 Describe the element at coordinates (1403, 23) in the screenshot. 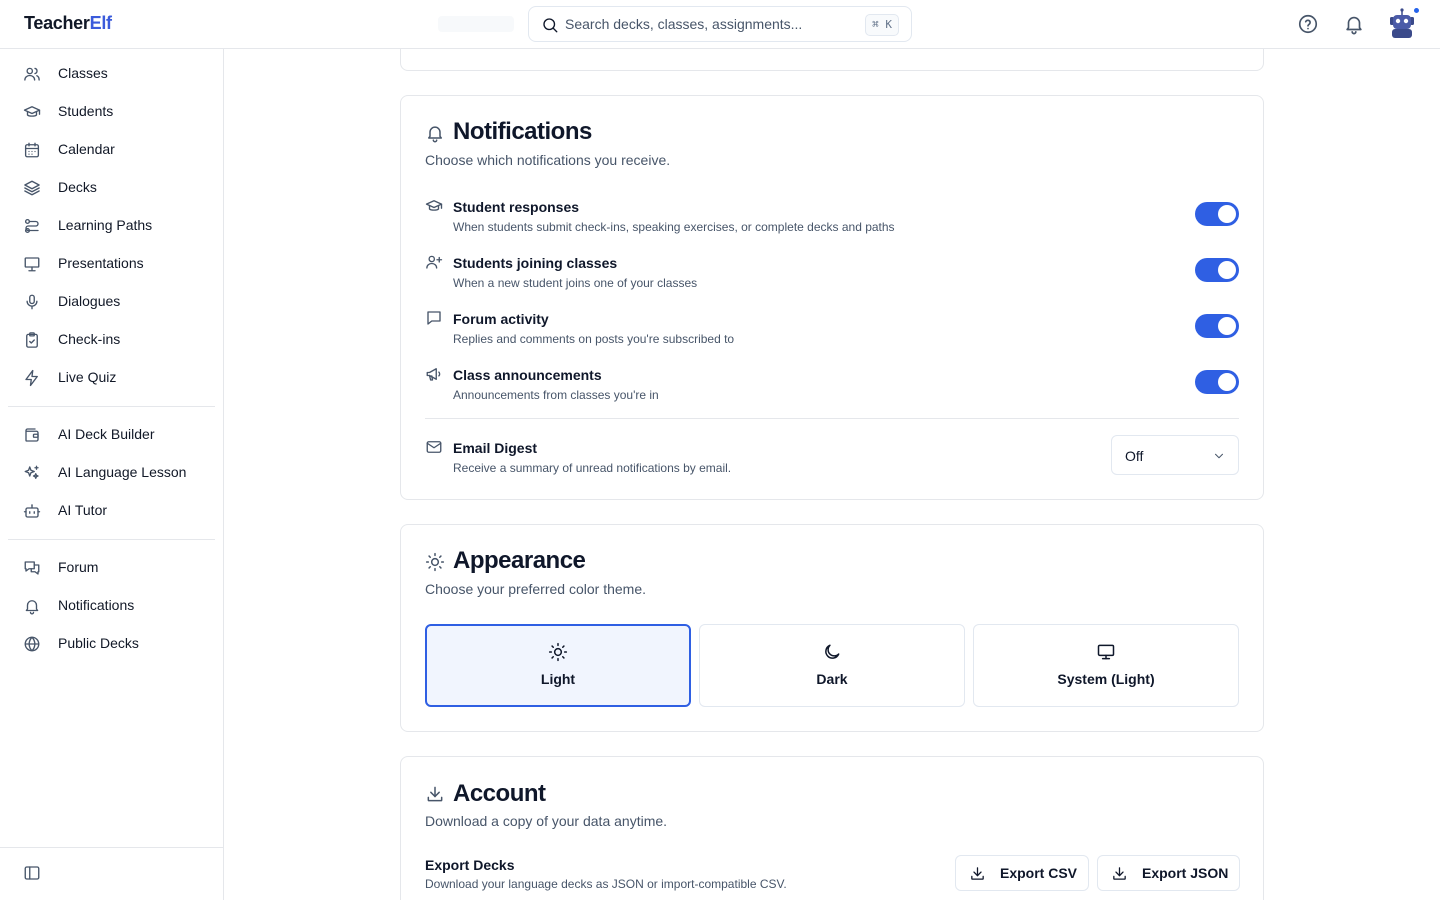

I see `avatar` at that location.